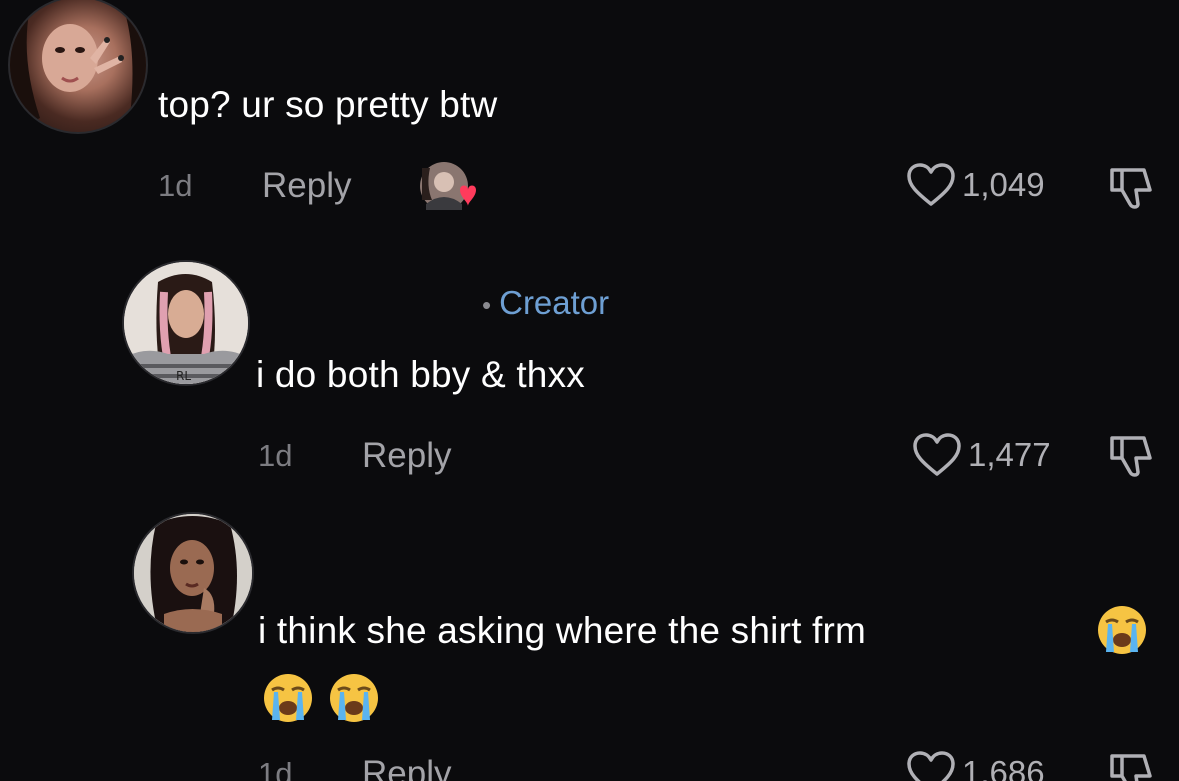 This screenshot has width=1179, height=781. I want to click on avatar: RL, so click(186, 323).